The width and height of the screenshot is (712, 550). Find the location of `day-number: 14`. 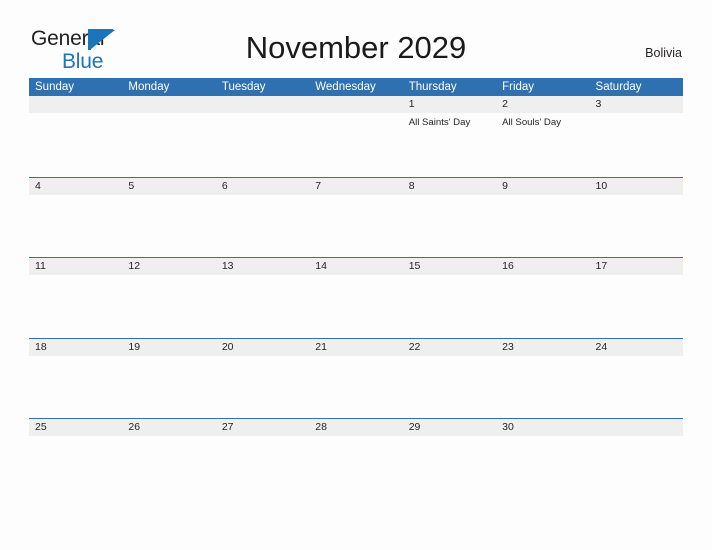

day-number: 14 is located at coordinates (355, 266).